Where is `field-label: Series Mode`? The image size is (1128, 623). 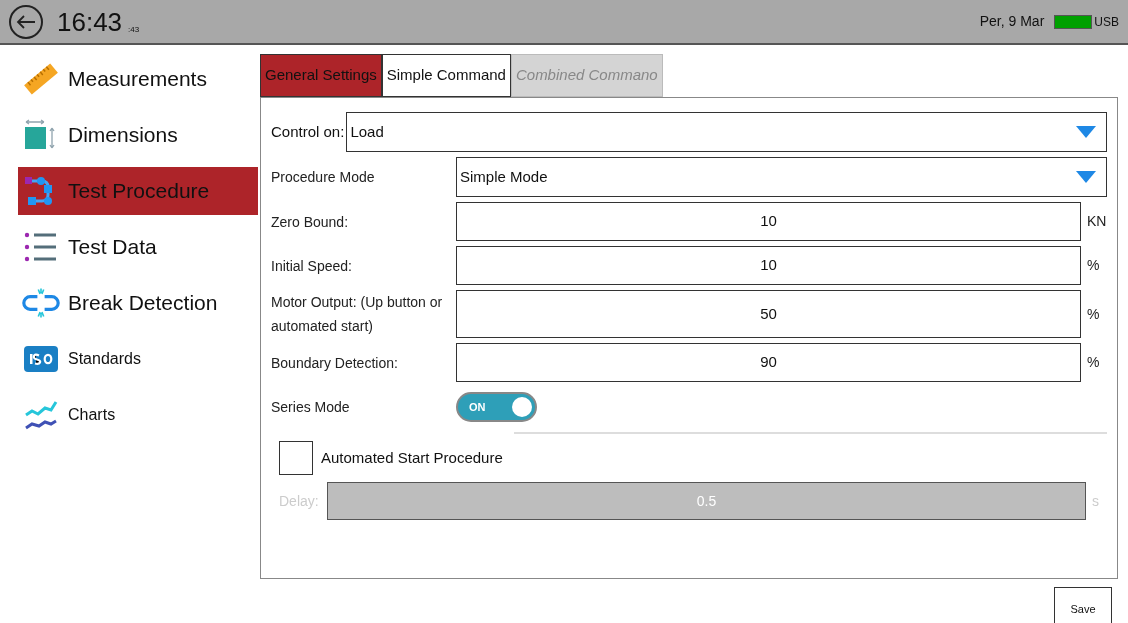 field-label: Series Mode is located at coordinates (311, 407).